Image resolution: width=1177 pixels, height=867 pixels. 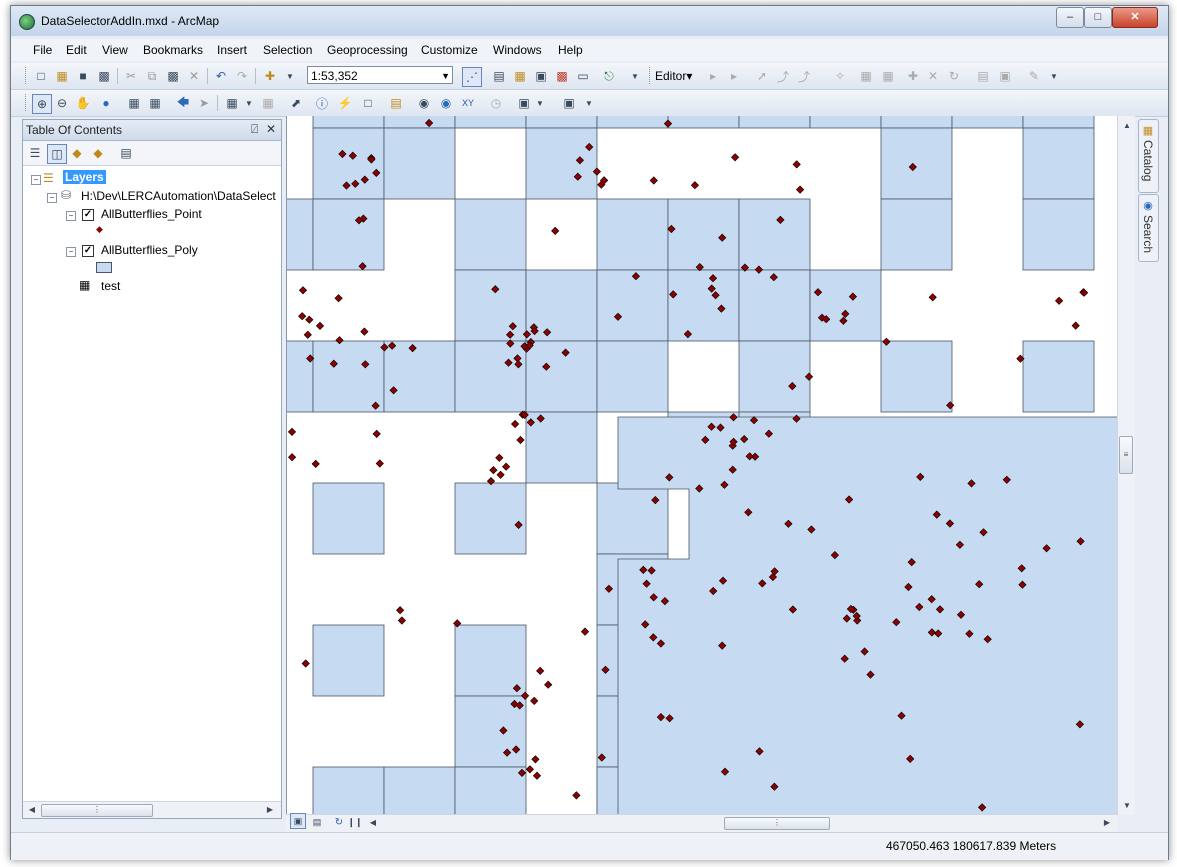 I want to click on back-extent-icon: 🡄, so click(x=183, y=103).